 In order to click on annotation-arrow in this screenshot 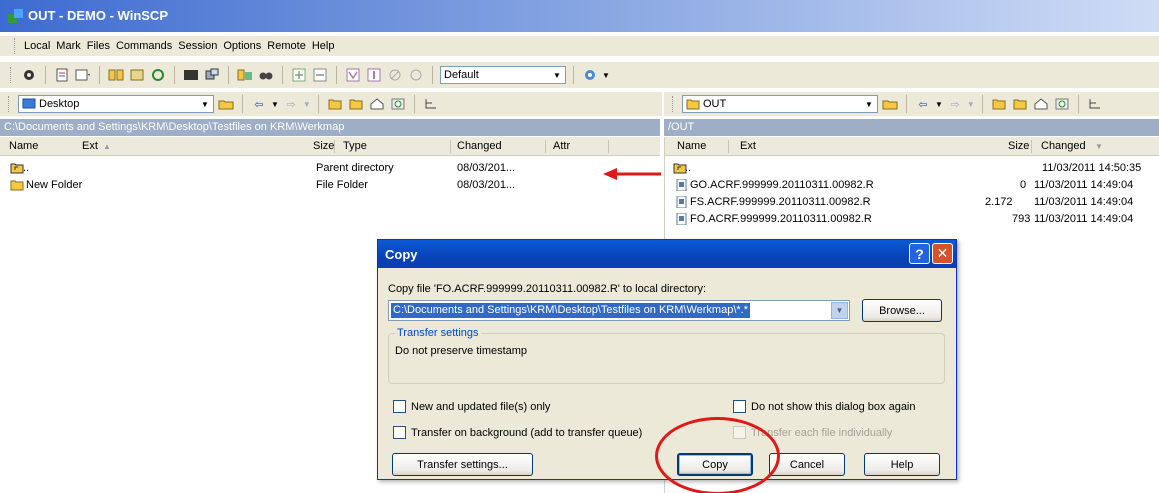, I will do `click(632, 174)`.